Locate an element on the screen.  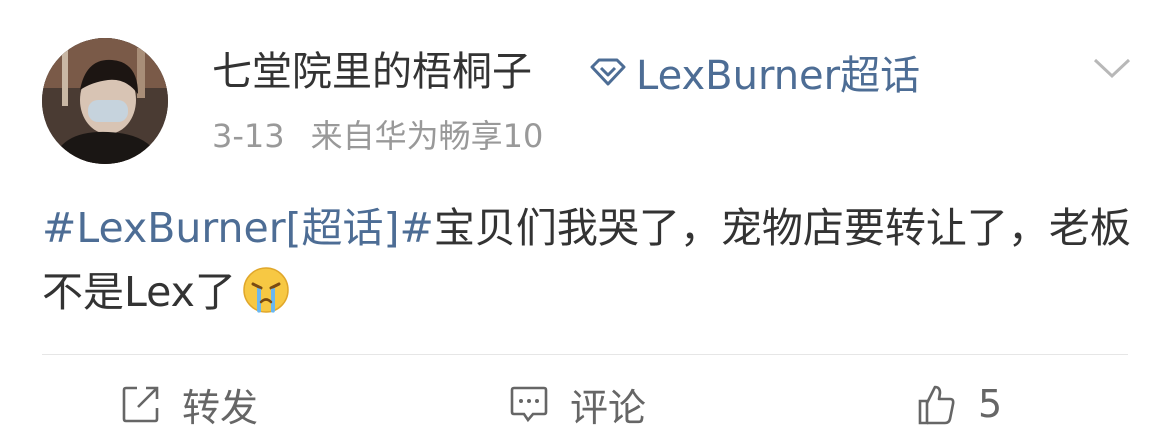
comment-icon is located at coordinates (529, 404).